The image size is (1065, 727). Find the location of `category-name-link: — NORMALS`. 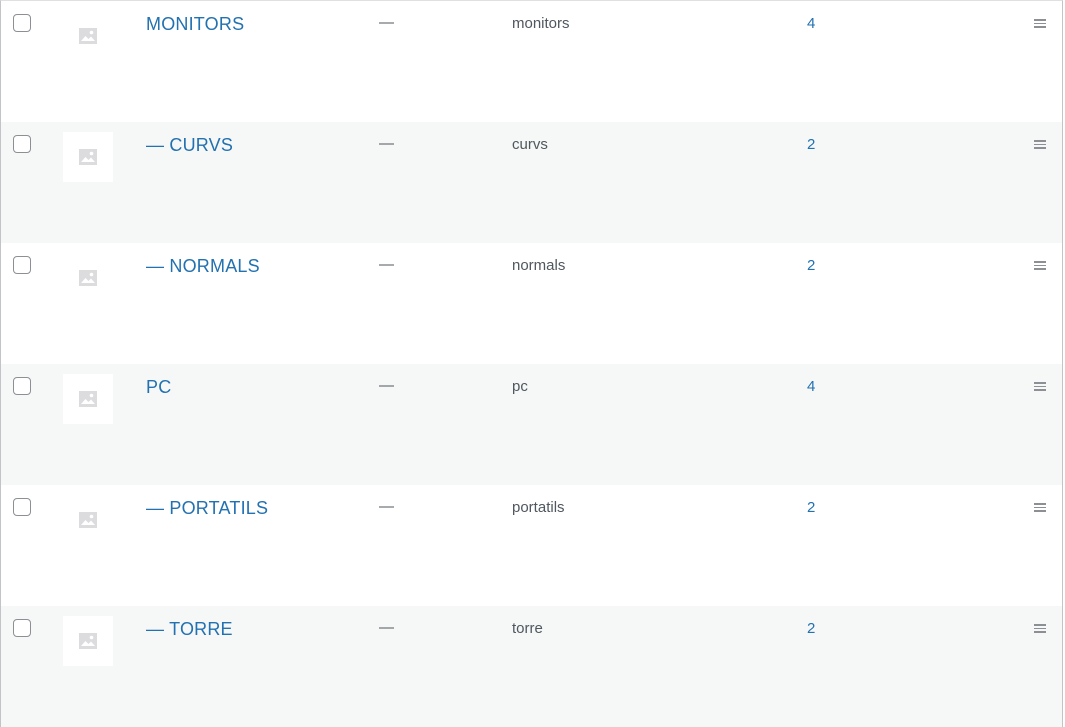

category-name-link: — NORMALS is located at coordinates (203, 266).